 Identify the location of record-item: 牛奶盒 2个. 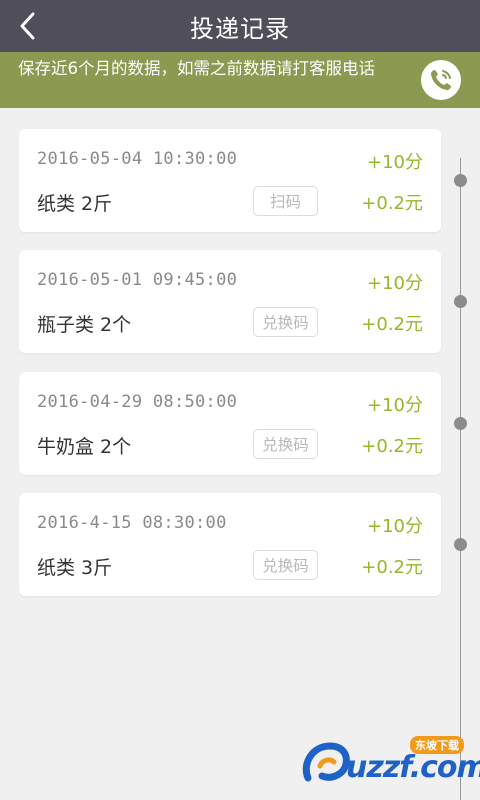
(84, 447).